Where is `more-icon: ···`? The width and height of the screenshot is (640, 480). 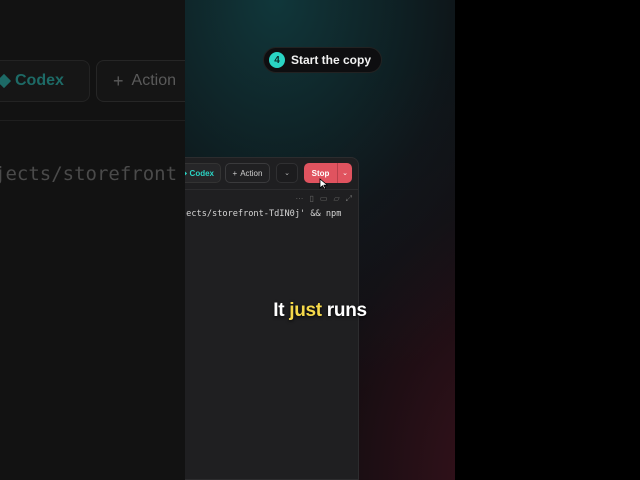 more-icon: ··· is located at coordinates (299, 199).